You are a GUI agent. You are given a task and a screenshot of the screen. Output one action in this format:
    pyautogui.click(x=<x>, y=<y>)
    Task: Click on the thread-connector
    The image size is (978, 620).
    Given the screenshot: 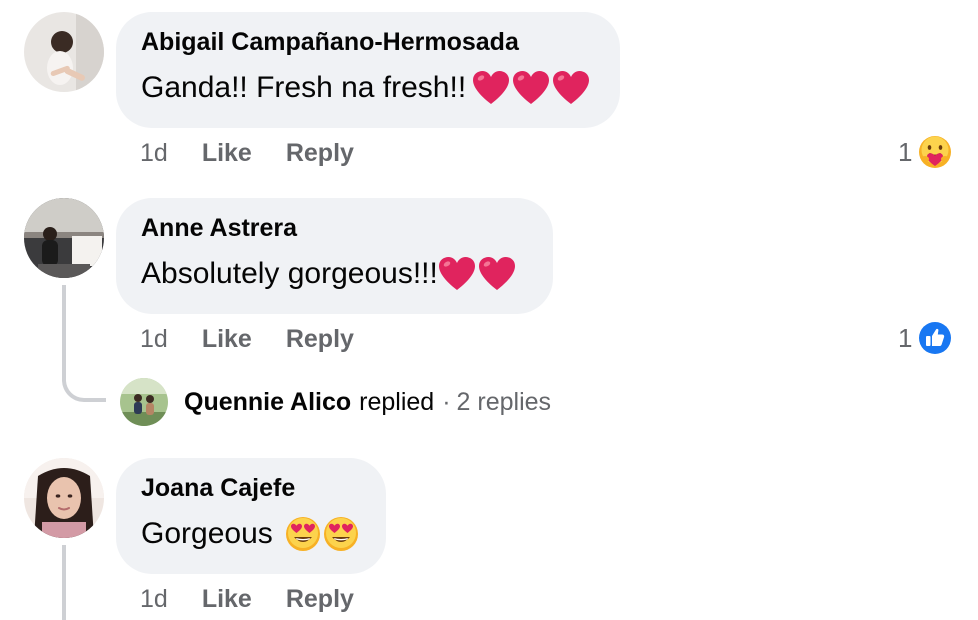 What is the action you would take?
    pyautogui.click(x=84, y=378)
    